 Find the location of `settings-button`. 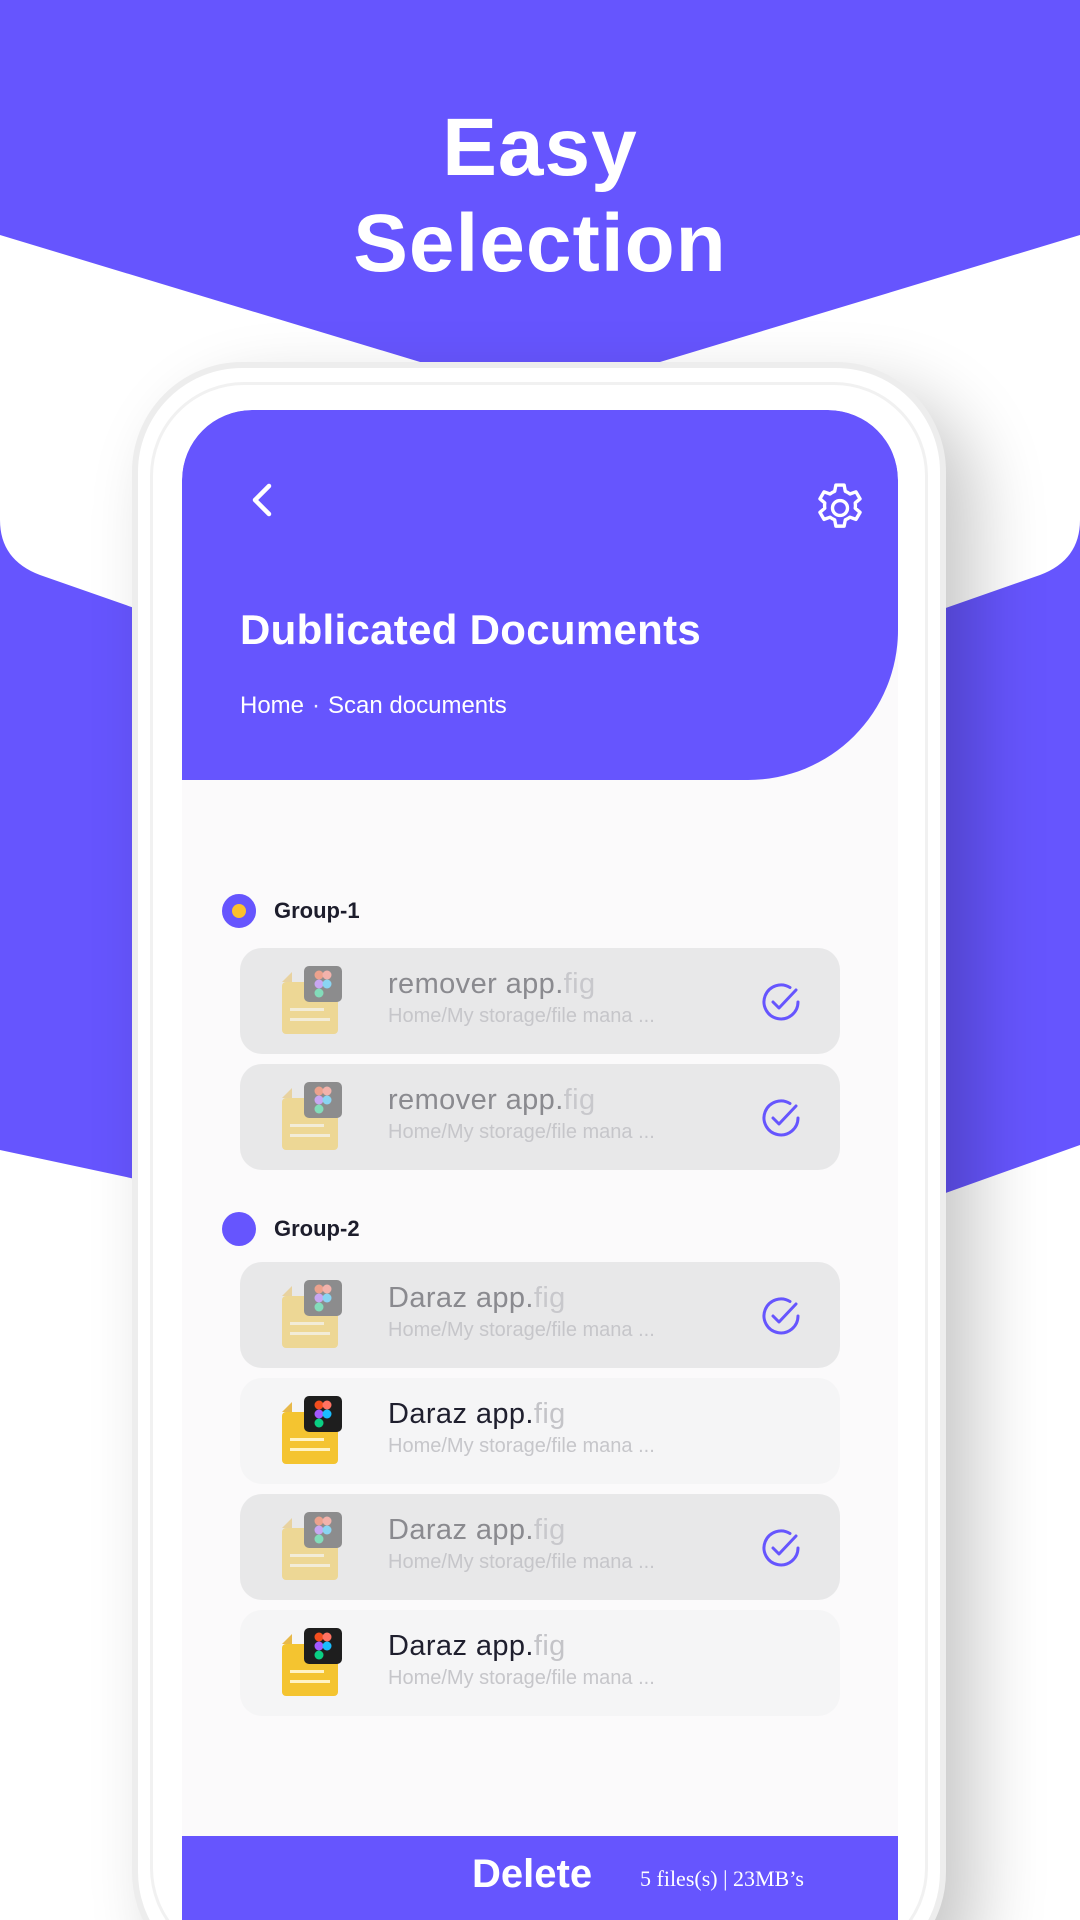

settings-button is located at coordinates (840, 508).